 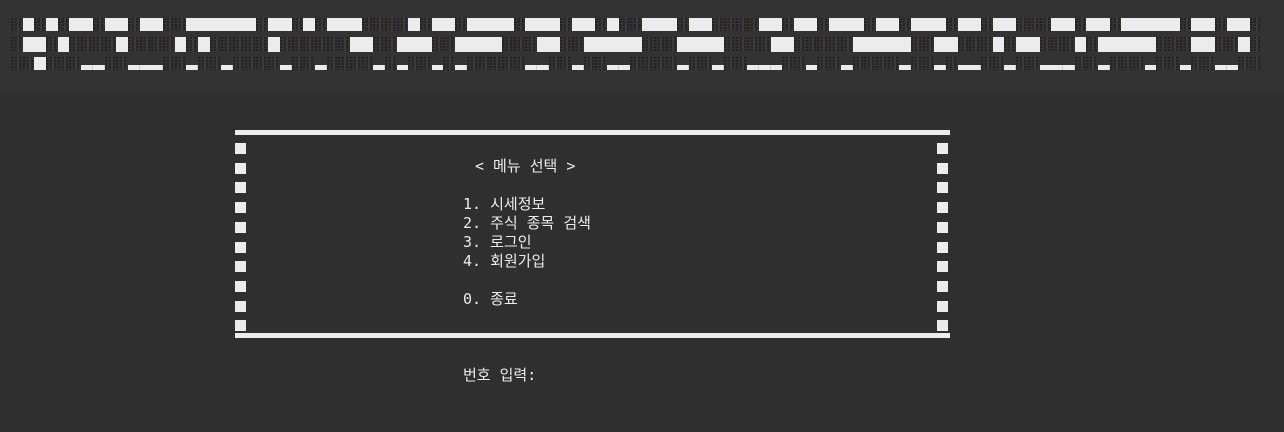 What do you see at coordinates (527, 223) in the screenshot?
I see `menu-item-2: 2. 주식 종목 검색` at bounding box center [527, 223].